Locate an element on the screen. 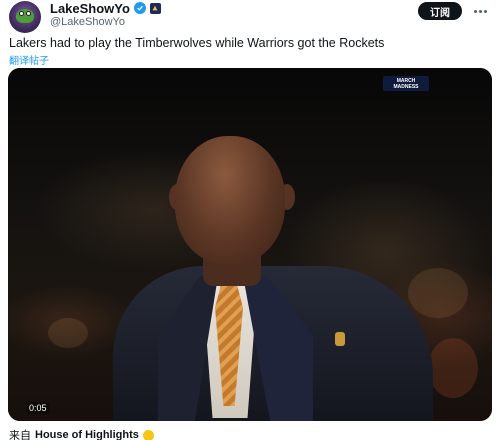  affiliate-badge-icon is located at coordinates (155, 8).